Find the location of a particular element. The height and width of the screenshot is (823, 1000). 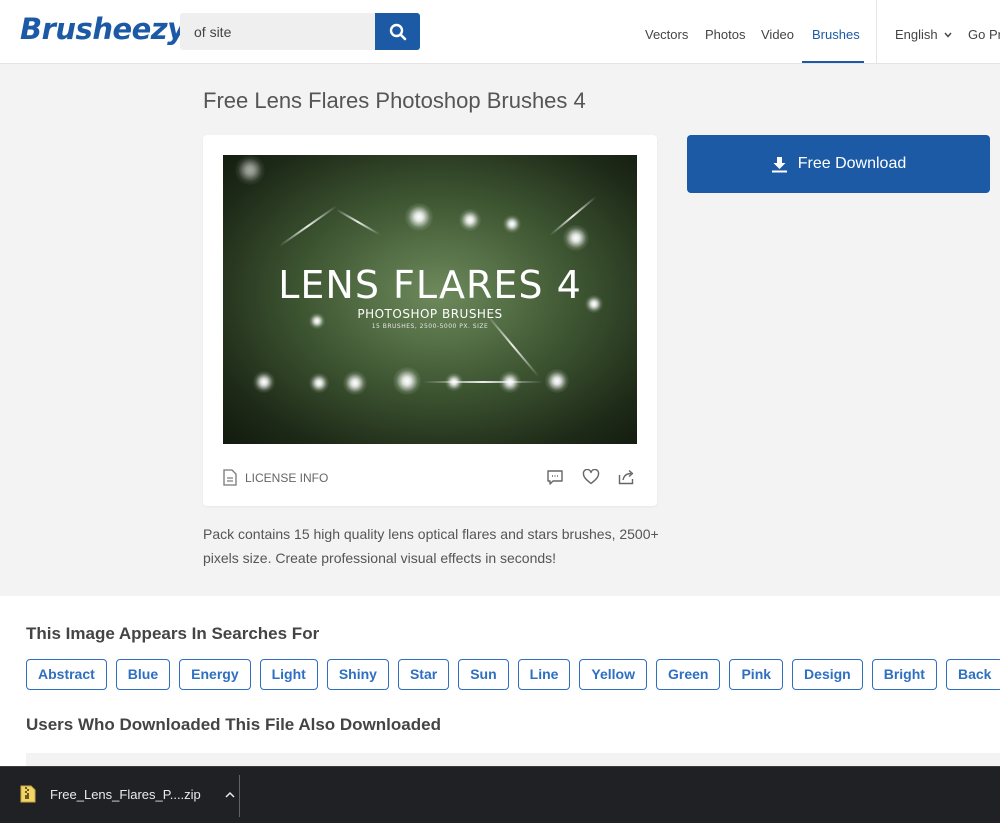

document-icon is located at coordinates (230, 477).